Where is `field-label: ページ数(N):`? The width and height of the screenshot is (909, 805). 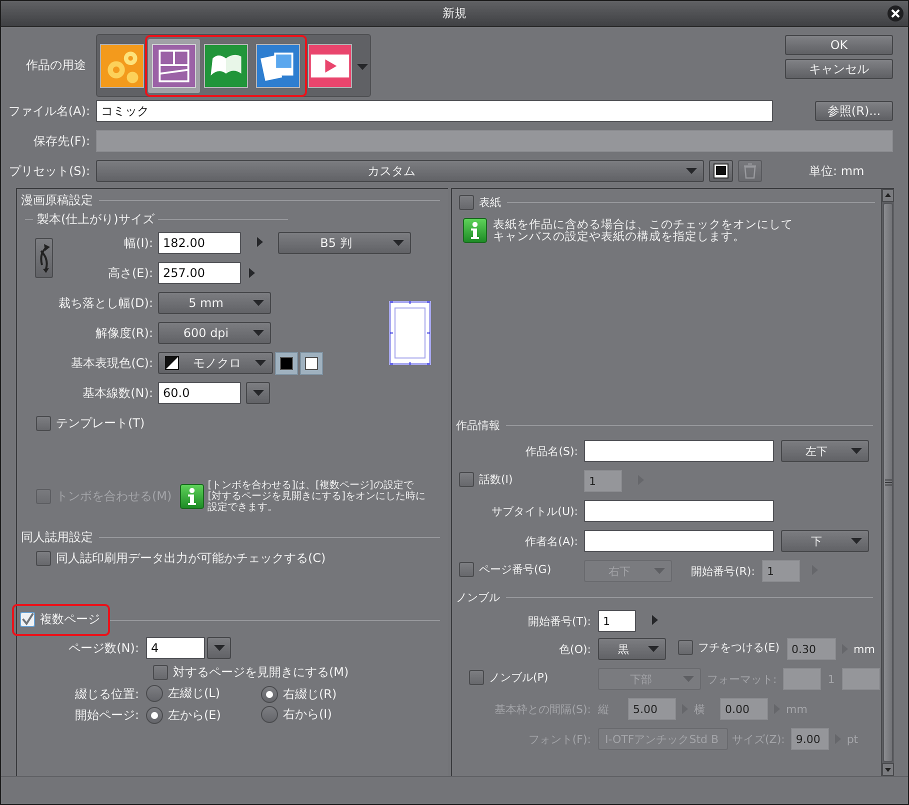 field-label: ページ数(N): is located at coordinates (103, 647).